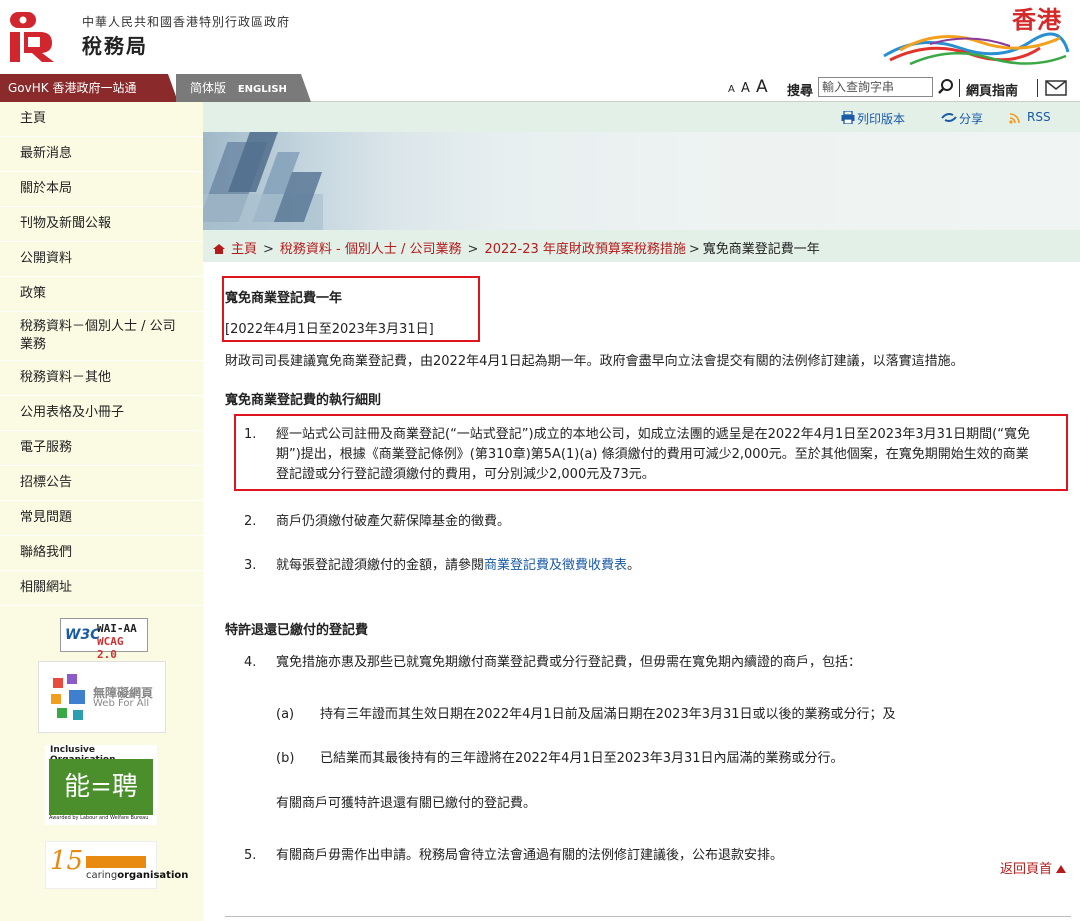 The height and width of the screenshot is (921, 1080). What do you see at coordinates (186, 22) in the screenshot?
I see `government-name: 中華人民共和國香港特別行政區政府` at bounding box center [186, 22].